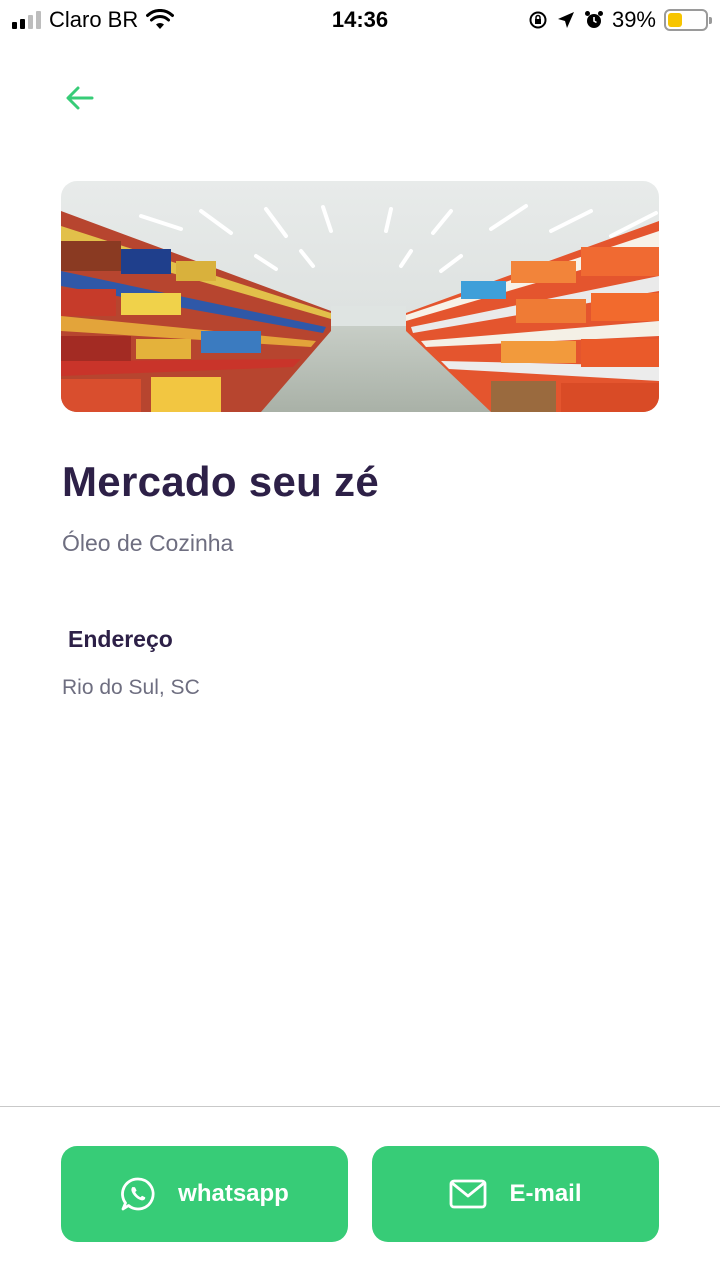 Image resolution: width=720 pixels, height=1280 pixels. I want to click on whatsapp-label: whatsapp, so click(233, 1193).